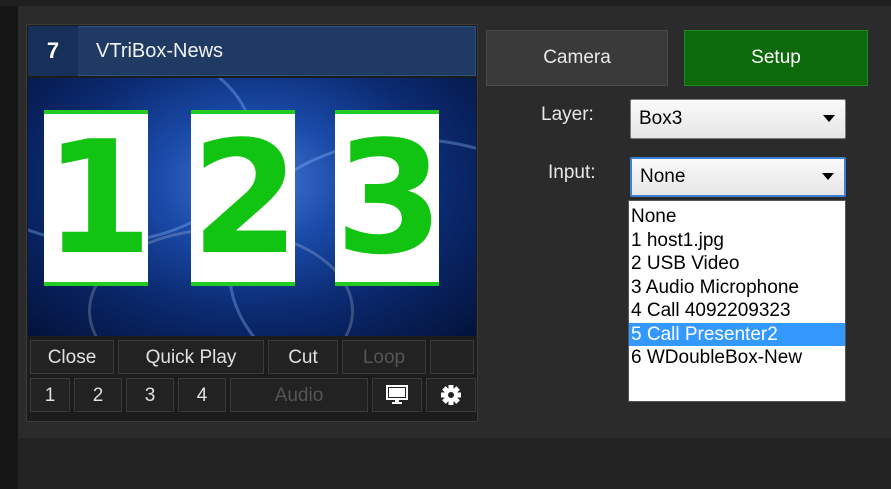  I want to click on layer-select: Box3, so click(738, 119).